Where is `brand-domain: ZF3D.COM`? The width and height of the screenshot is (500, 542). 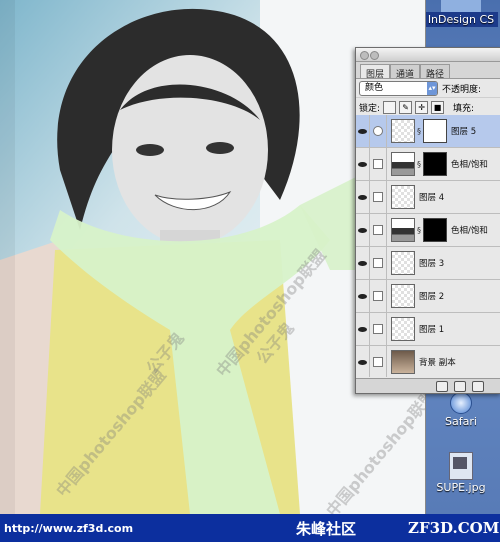 brand-domain: ZF3D.COM is located at coordinates (454, 528).